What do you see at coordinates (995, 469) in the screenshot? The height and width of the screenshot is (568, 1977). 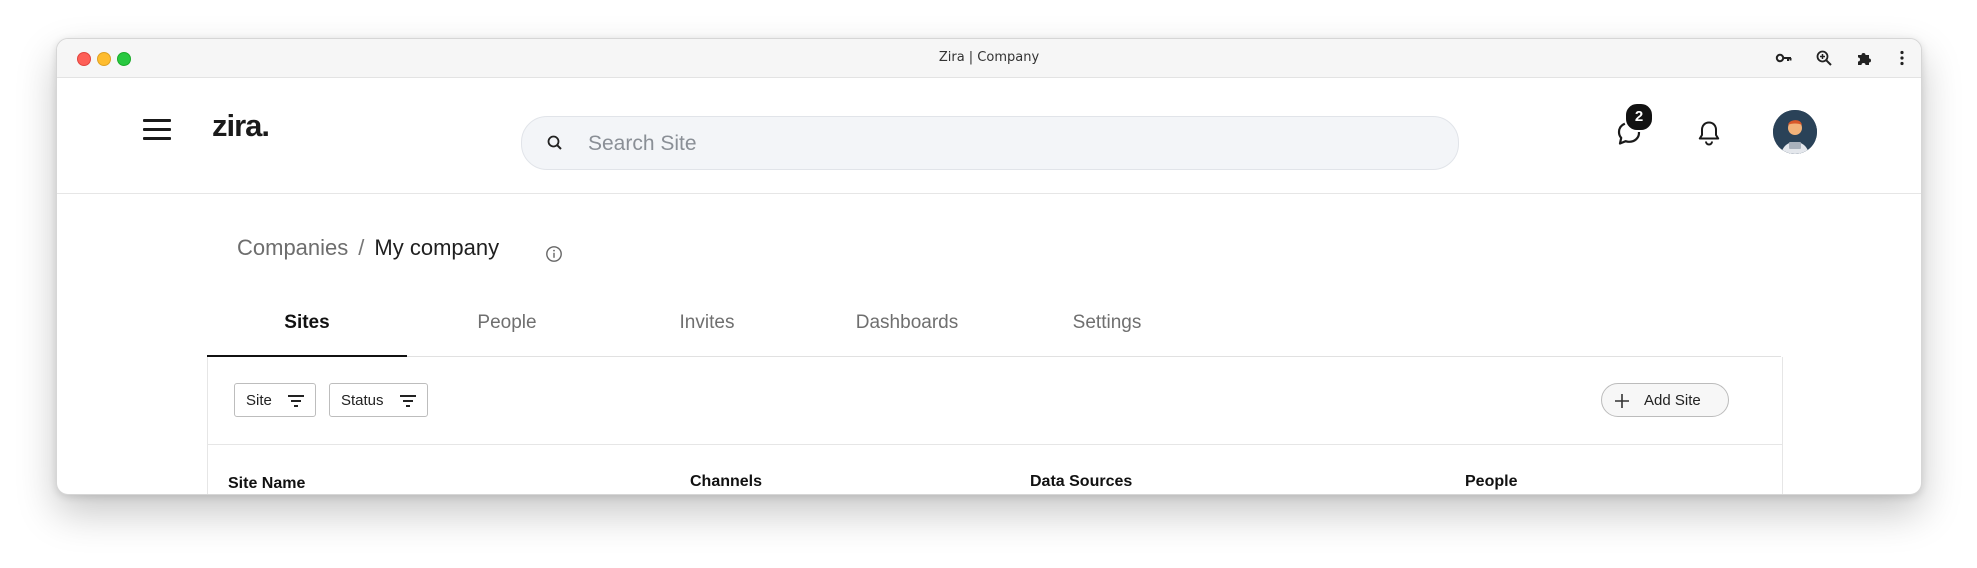 I see `sites-table-header: Site Name Channels Data Sources People` at bounding box center [995, 469].